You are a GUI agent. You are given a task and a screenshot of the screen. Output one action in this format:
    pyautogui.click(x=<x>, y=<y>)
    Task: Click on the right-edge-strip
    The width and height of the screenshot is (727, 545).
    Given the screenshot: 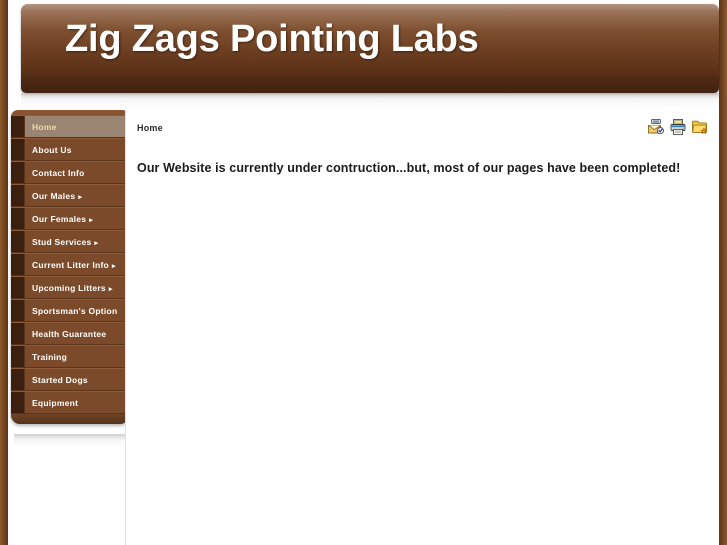 What is the action you would take?
    pyautogui.click(x=723, y=272)
    